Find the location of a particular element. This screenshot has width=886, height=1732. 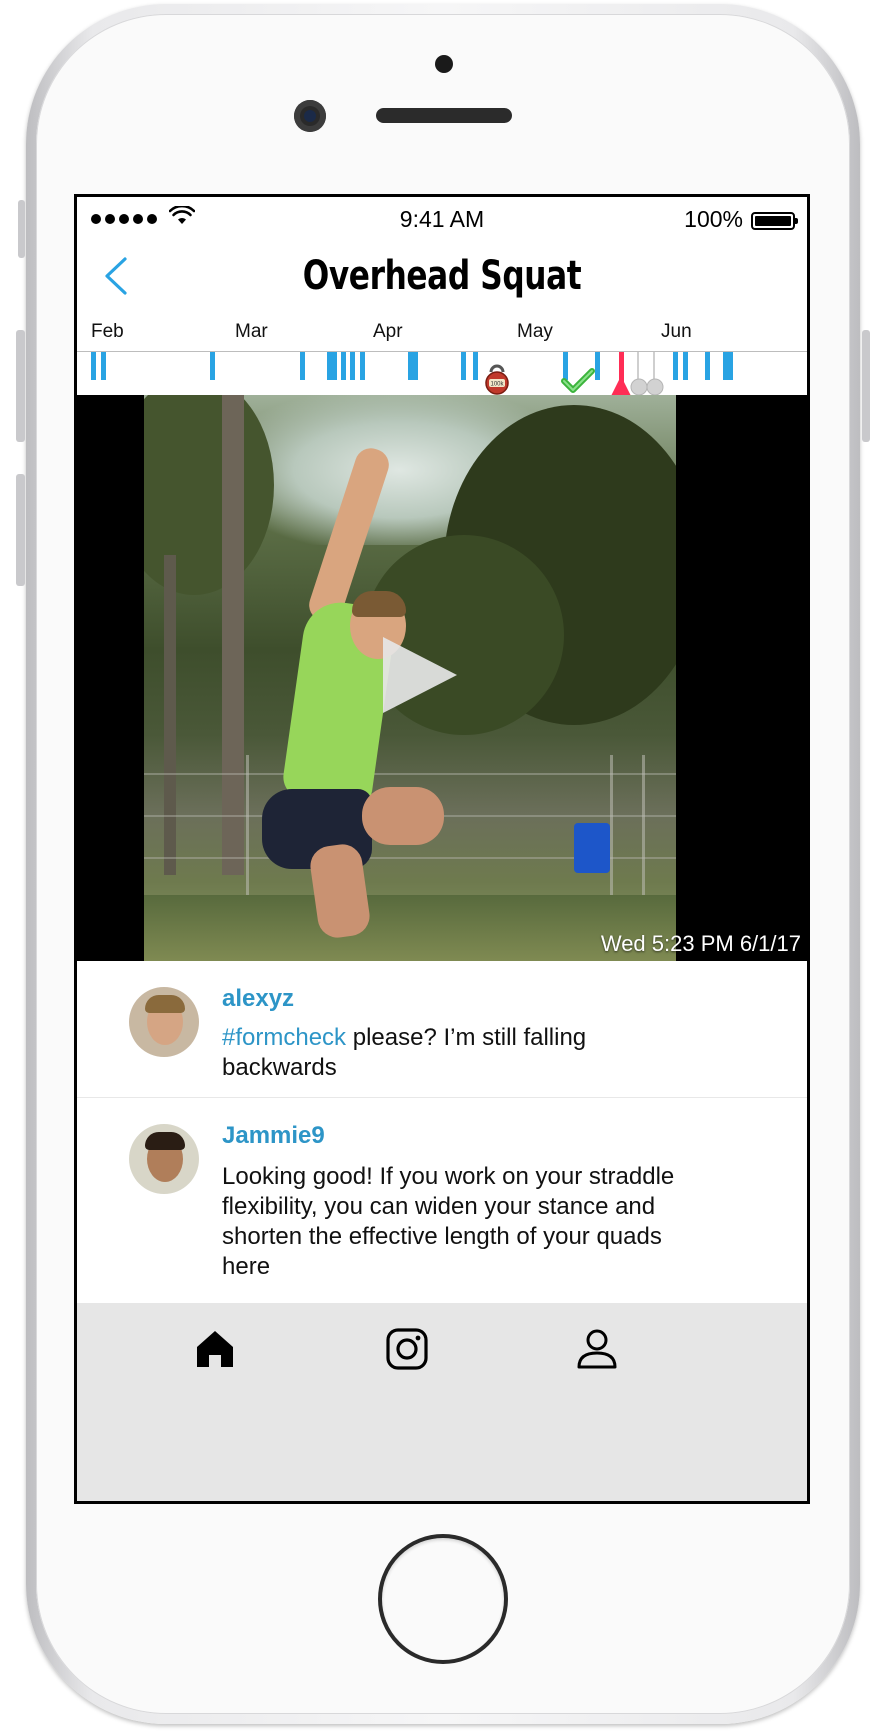

video-bucket is located at coordinates (592, 848).